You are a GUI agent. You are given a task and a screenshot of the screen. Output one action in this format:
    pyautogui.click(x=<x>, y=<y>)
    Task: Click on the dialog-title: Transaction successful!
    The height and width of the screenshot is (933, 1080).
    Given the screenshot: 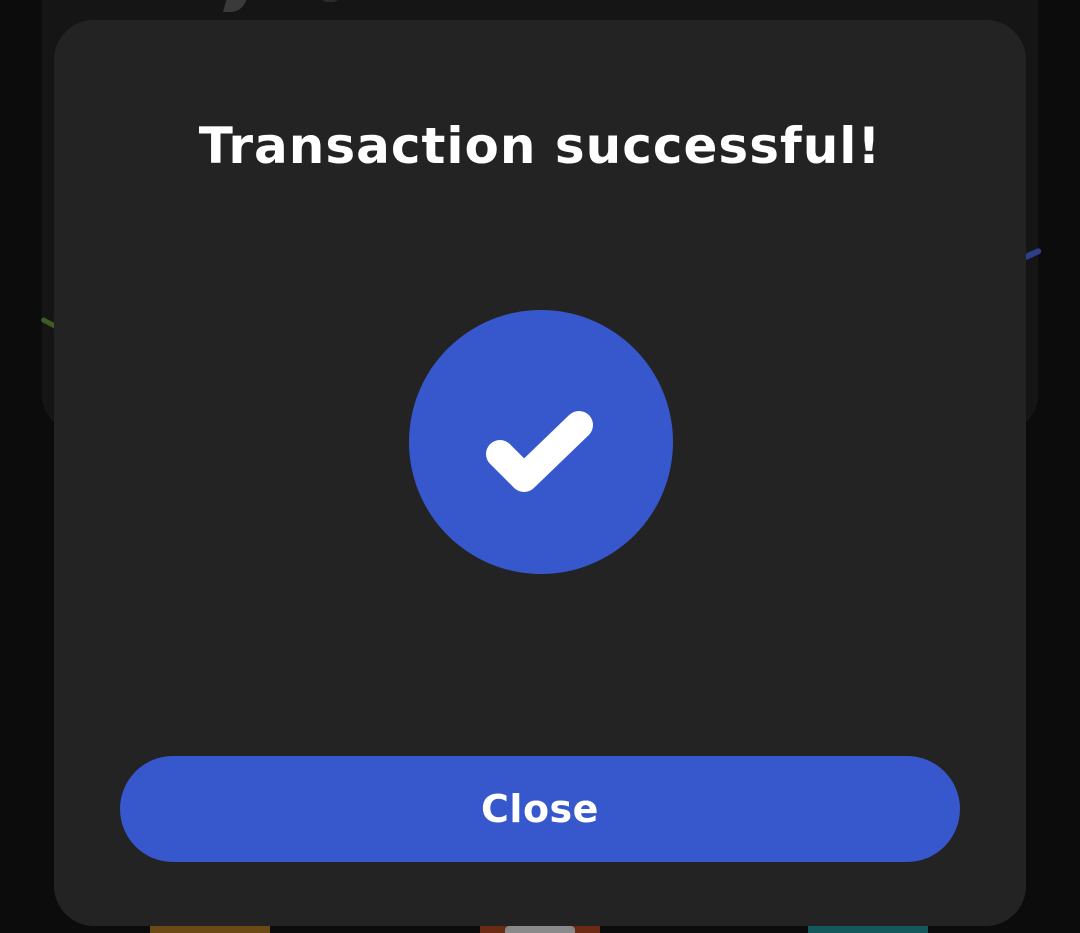 What is the action you would take?
    pyautogui.click(x=540, y=146)
    